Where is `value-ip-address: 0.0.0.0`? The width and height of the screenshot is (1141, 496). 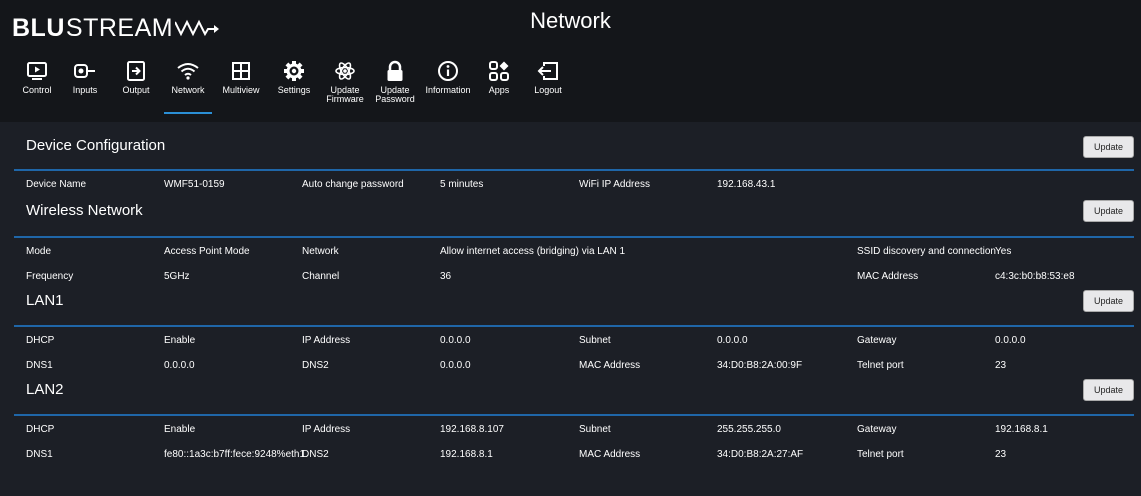 value-ip-address: 0.0.0.0 is located at coordinates (455, 340).